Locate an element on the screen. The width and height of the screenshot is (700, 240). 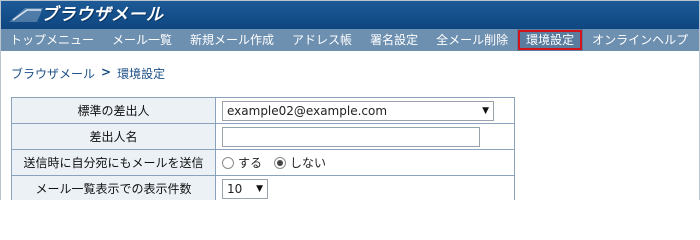
nav-item-compose: 新規メール作成 is located at coordinates (232, 40).